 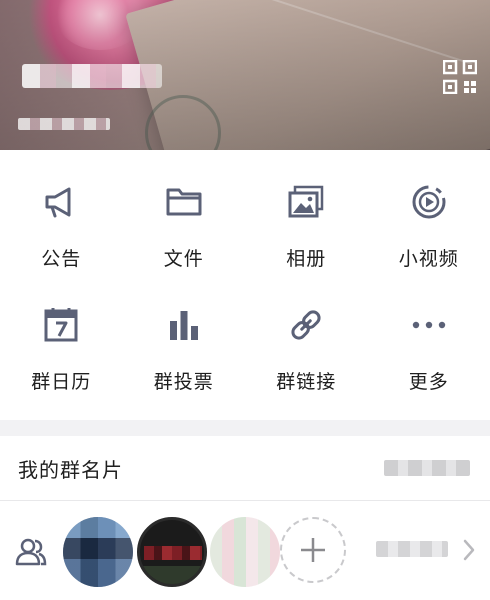 What do you see at coordinates (428, 382) in the screenshot?
I see `feature-label: 更多` at bounding box center [428, 382].